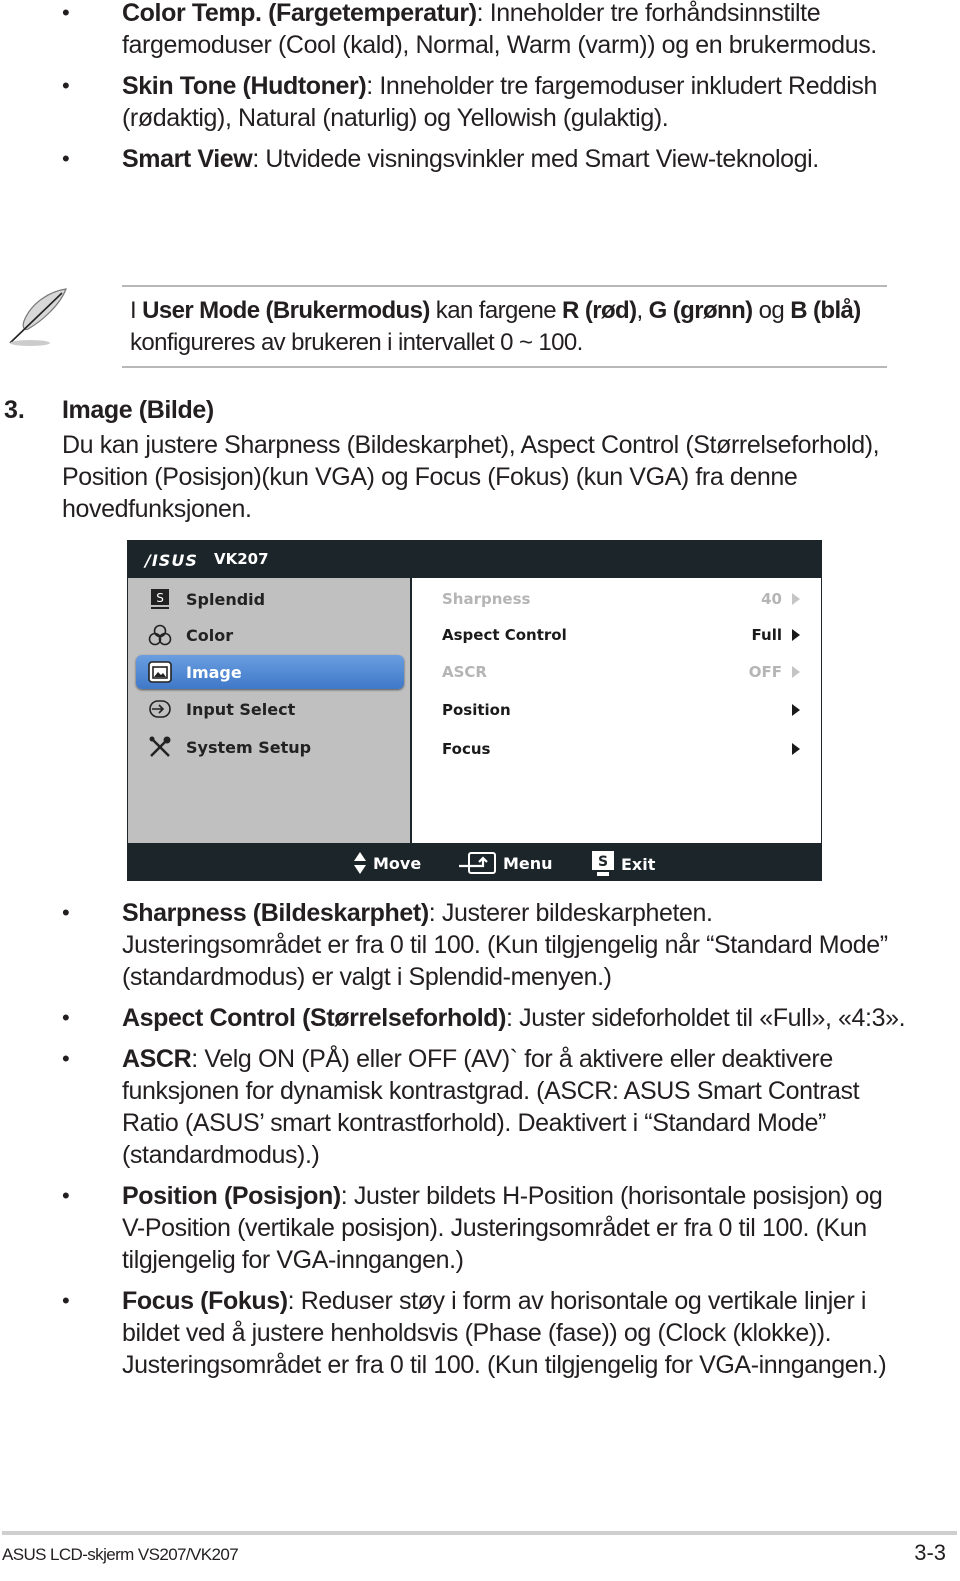 The image size is (960, 1581). What do you see at coordinates (120, 1554) in the screenshot?
I see `footer-title: ASUS LCD-skjerm VS207/VK207` at bounding box center [120, 1554].